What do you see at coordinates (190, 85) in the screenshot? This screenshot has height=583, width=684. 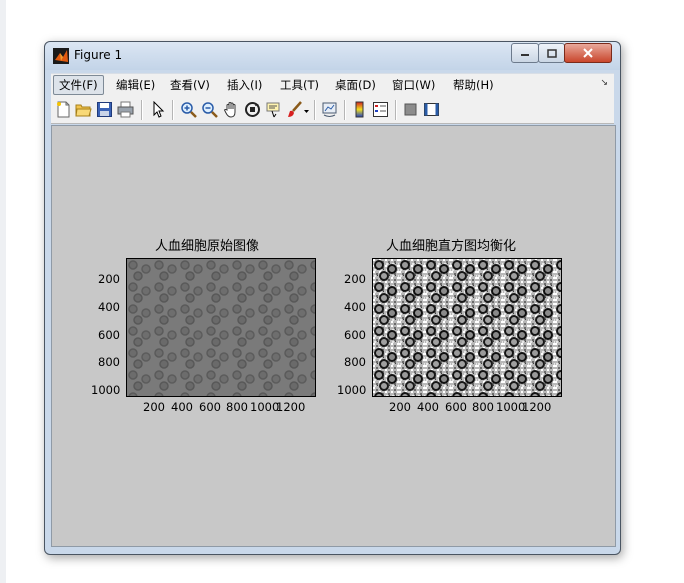 I see `menu-view: 查看(V)` at bounding box center [190, 85].